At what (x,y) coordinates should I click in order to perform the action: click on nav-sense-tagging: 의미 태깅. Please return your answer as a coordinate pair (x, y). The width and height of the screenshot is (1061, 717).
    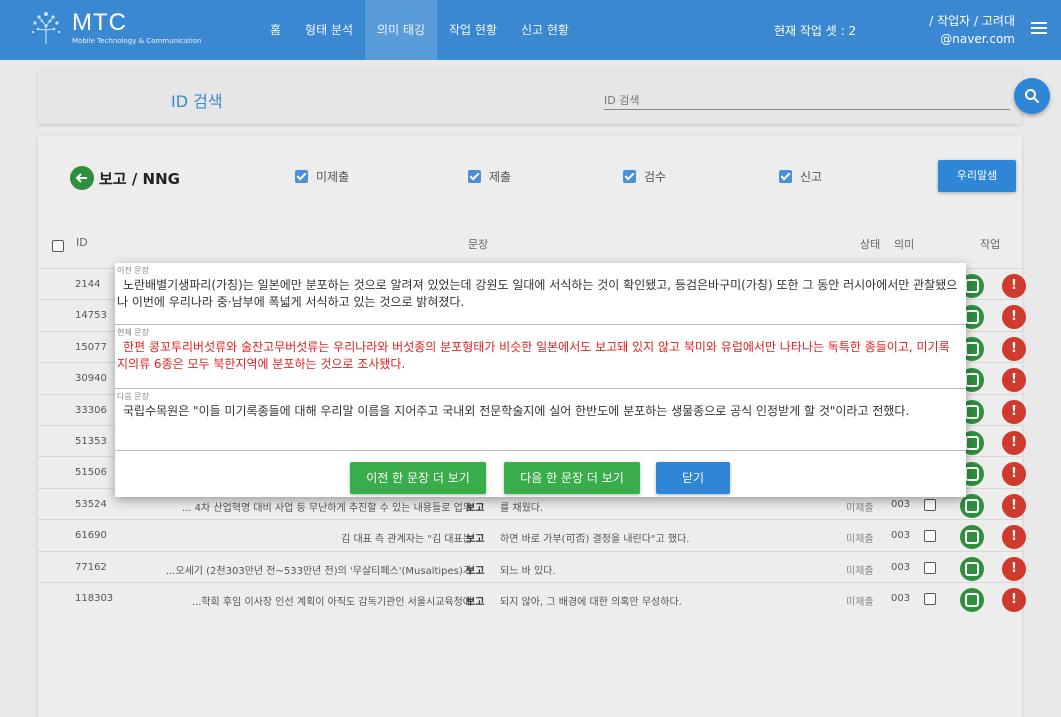
    Looking at the image, I should click on (401, 30).